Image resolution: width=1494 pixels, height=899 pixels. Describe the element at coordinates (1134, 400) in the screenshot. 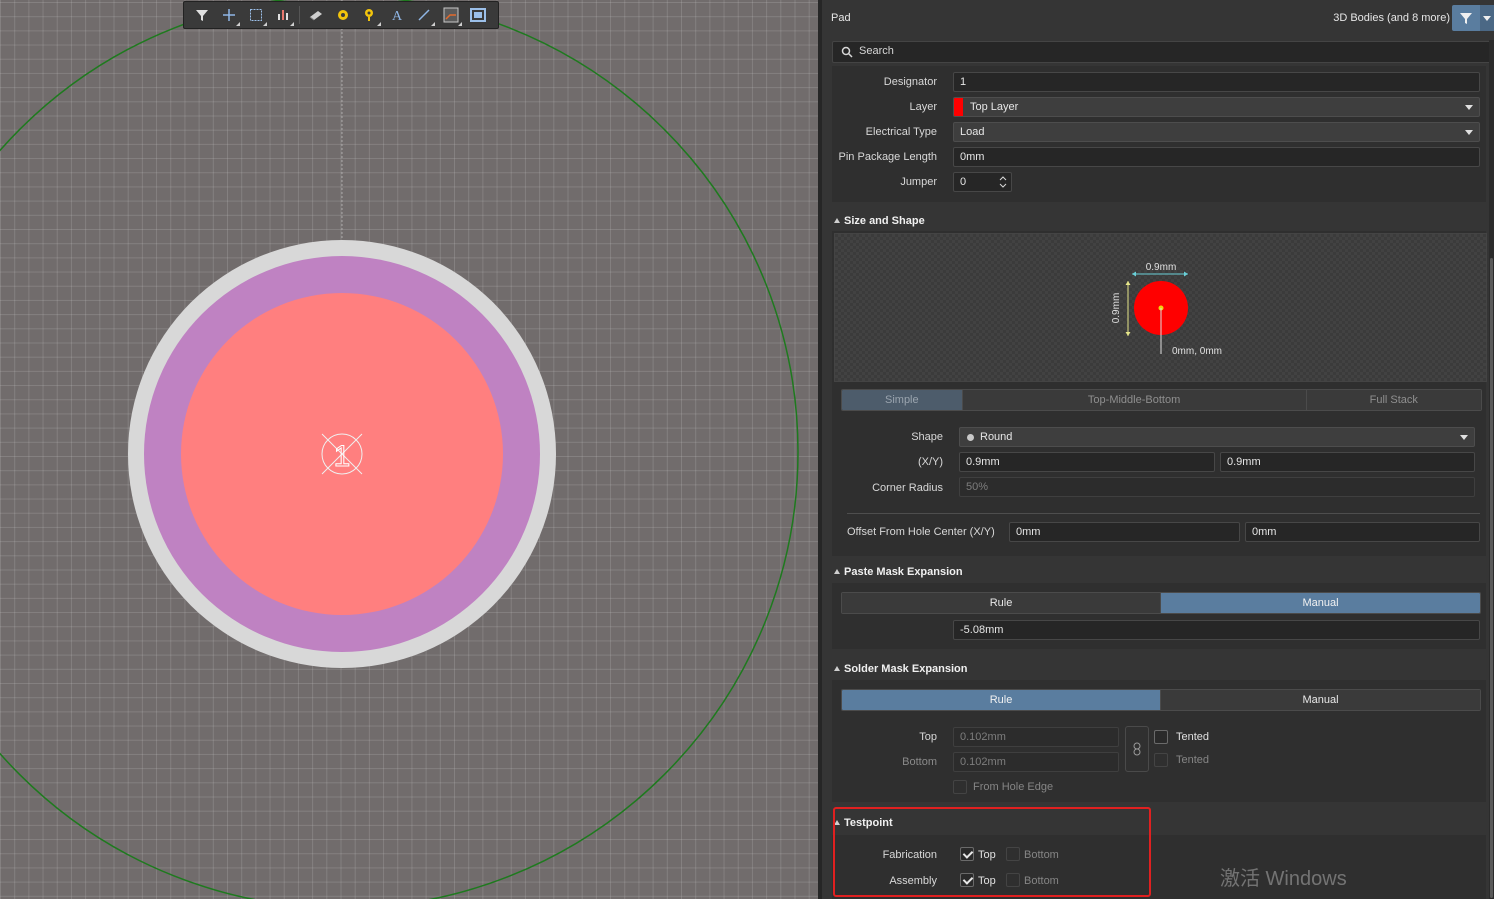

I see `tab-top-middle-bottom: Top-Middle-Bottom` at that location.